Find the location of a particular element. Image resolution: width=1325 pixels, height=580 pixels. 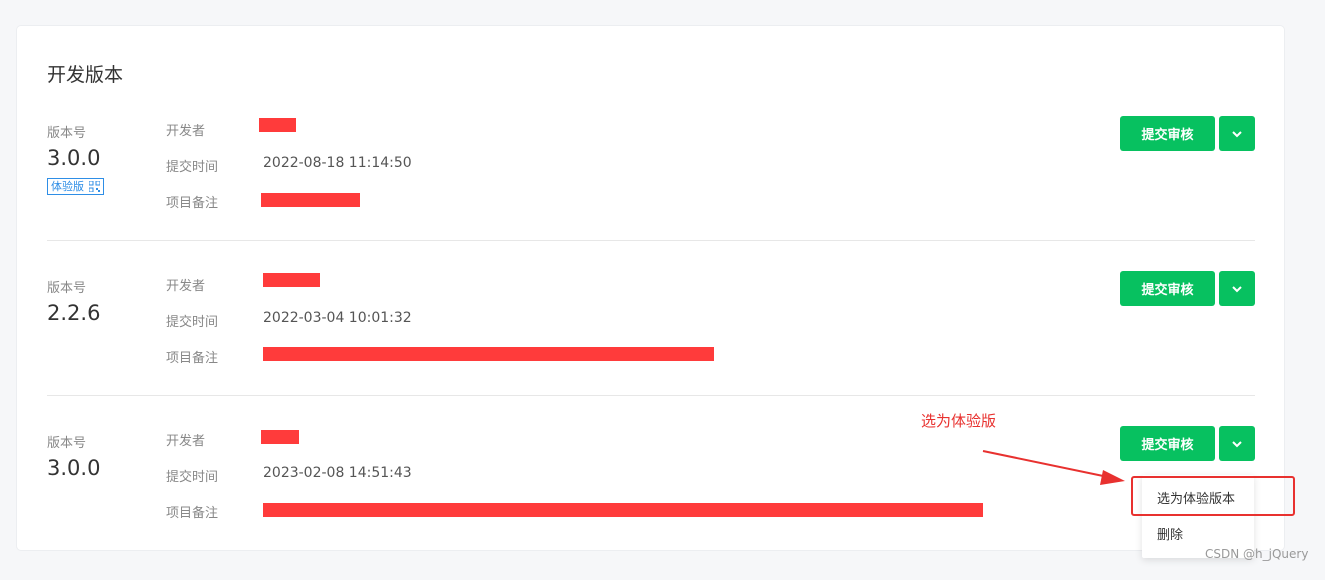

watermark: CSDN @h_jQuery is located at coordinates (1257, 554).